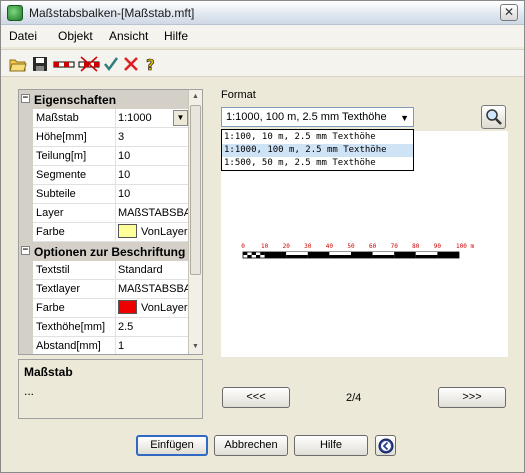  Describe the element at coordinates (195, 97) in the screenshot. I see `scroll-up-icon: ▲` at that location.